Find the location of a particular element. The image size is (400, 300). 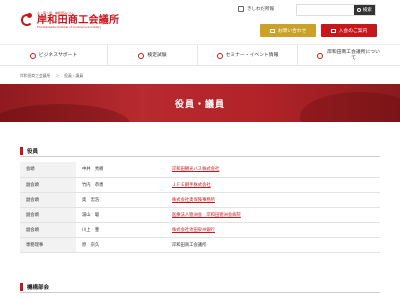

global-nav: ビジネスサポート 検定試験 セミナー・イベント情報 岸和田商工会議所について is located at coordinates (200, 55).